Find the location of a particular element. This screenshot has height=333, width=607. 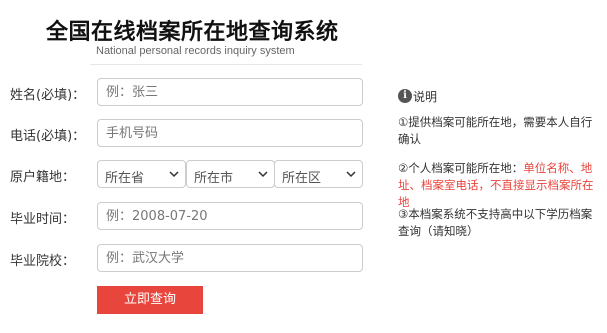

info-note-2-prefix: ②个人档案可能所在地： is located at coordinates (461, 168).